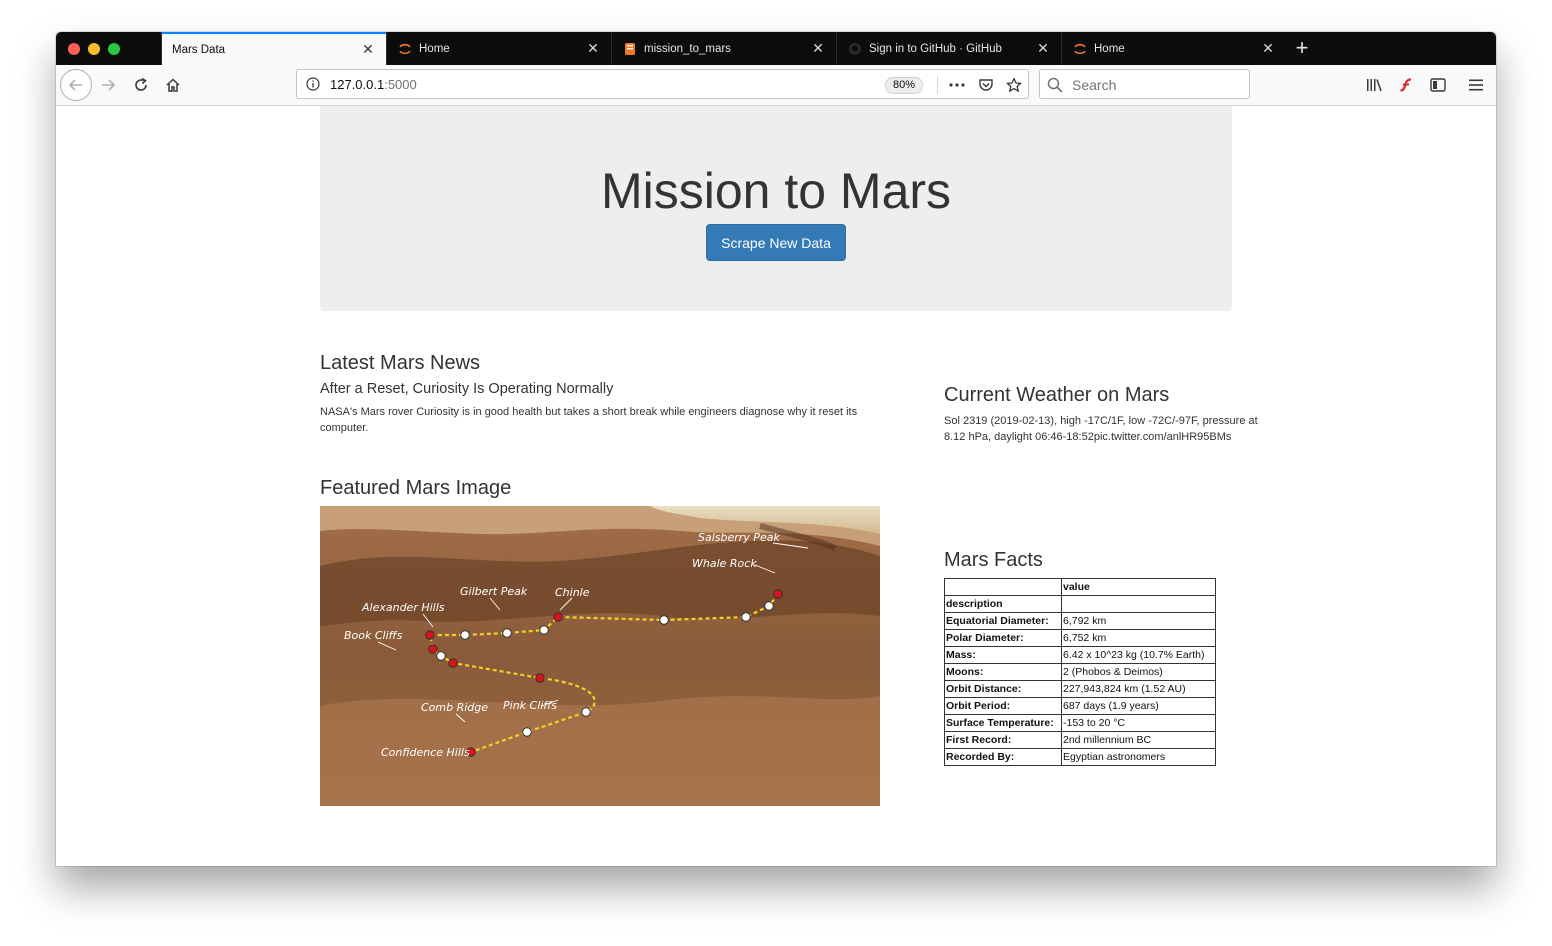 The width and height of the screenshot is (1552, 946). I want to click on url-host: 127.0.0.1, so click(357, 84).